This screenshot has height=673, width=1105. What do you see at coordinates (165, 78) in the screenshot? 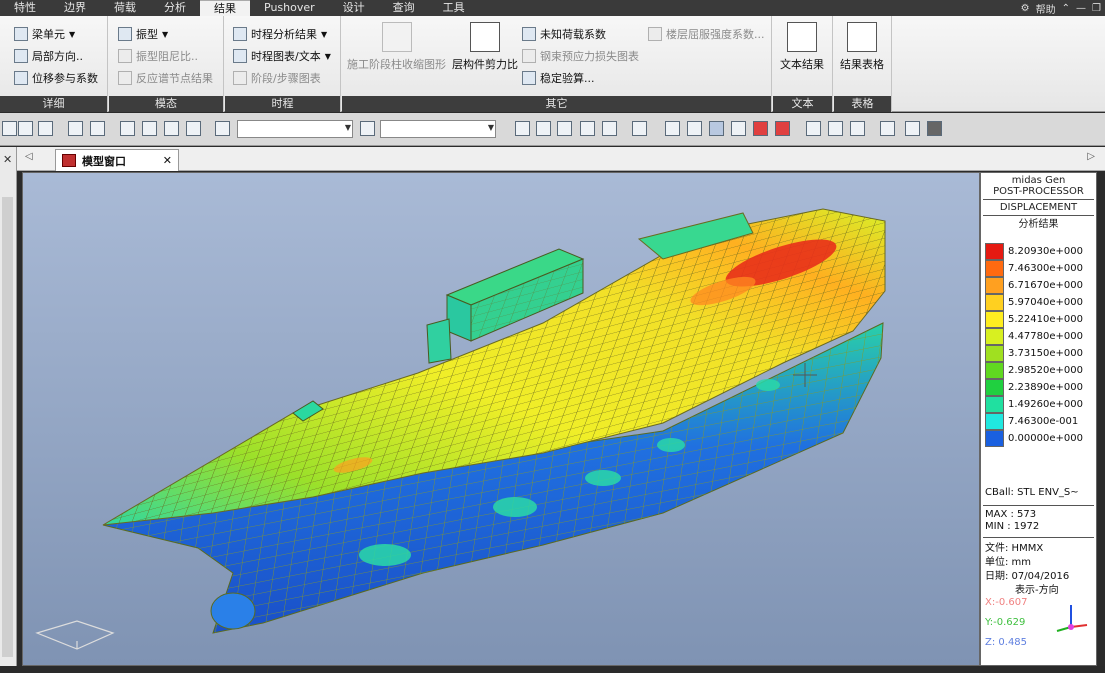
I see `spectrum-node-result-button: 反应谱节点结果` at bounding box center [165, 78].